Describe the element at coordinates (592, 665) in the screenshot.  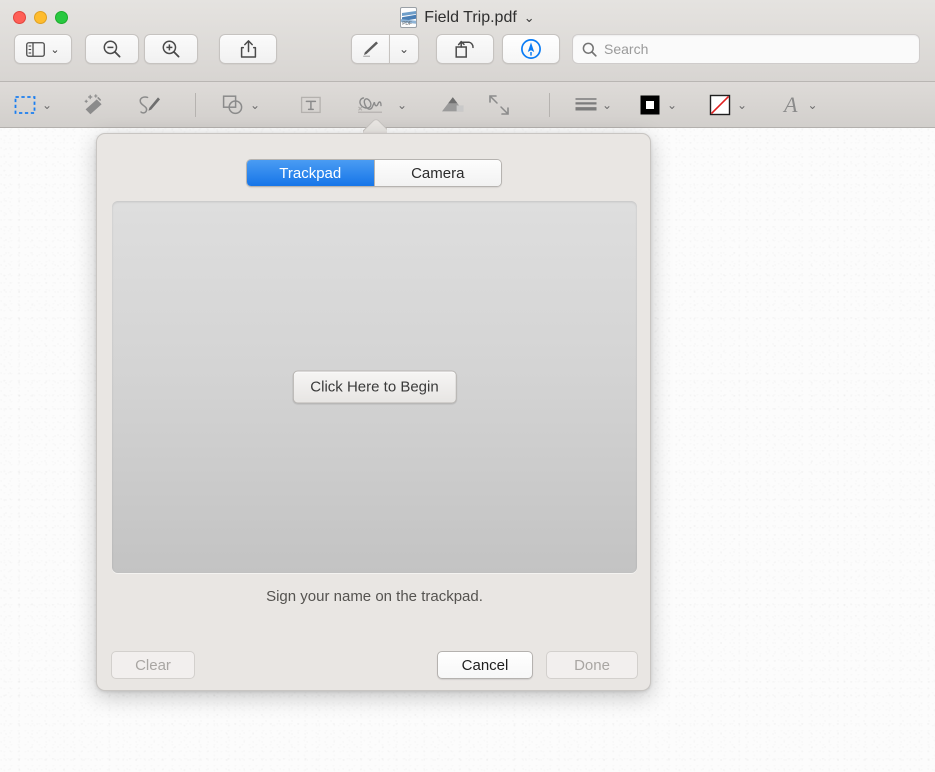
I see `done-button: Done` at that location.